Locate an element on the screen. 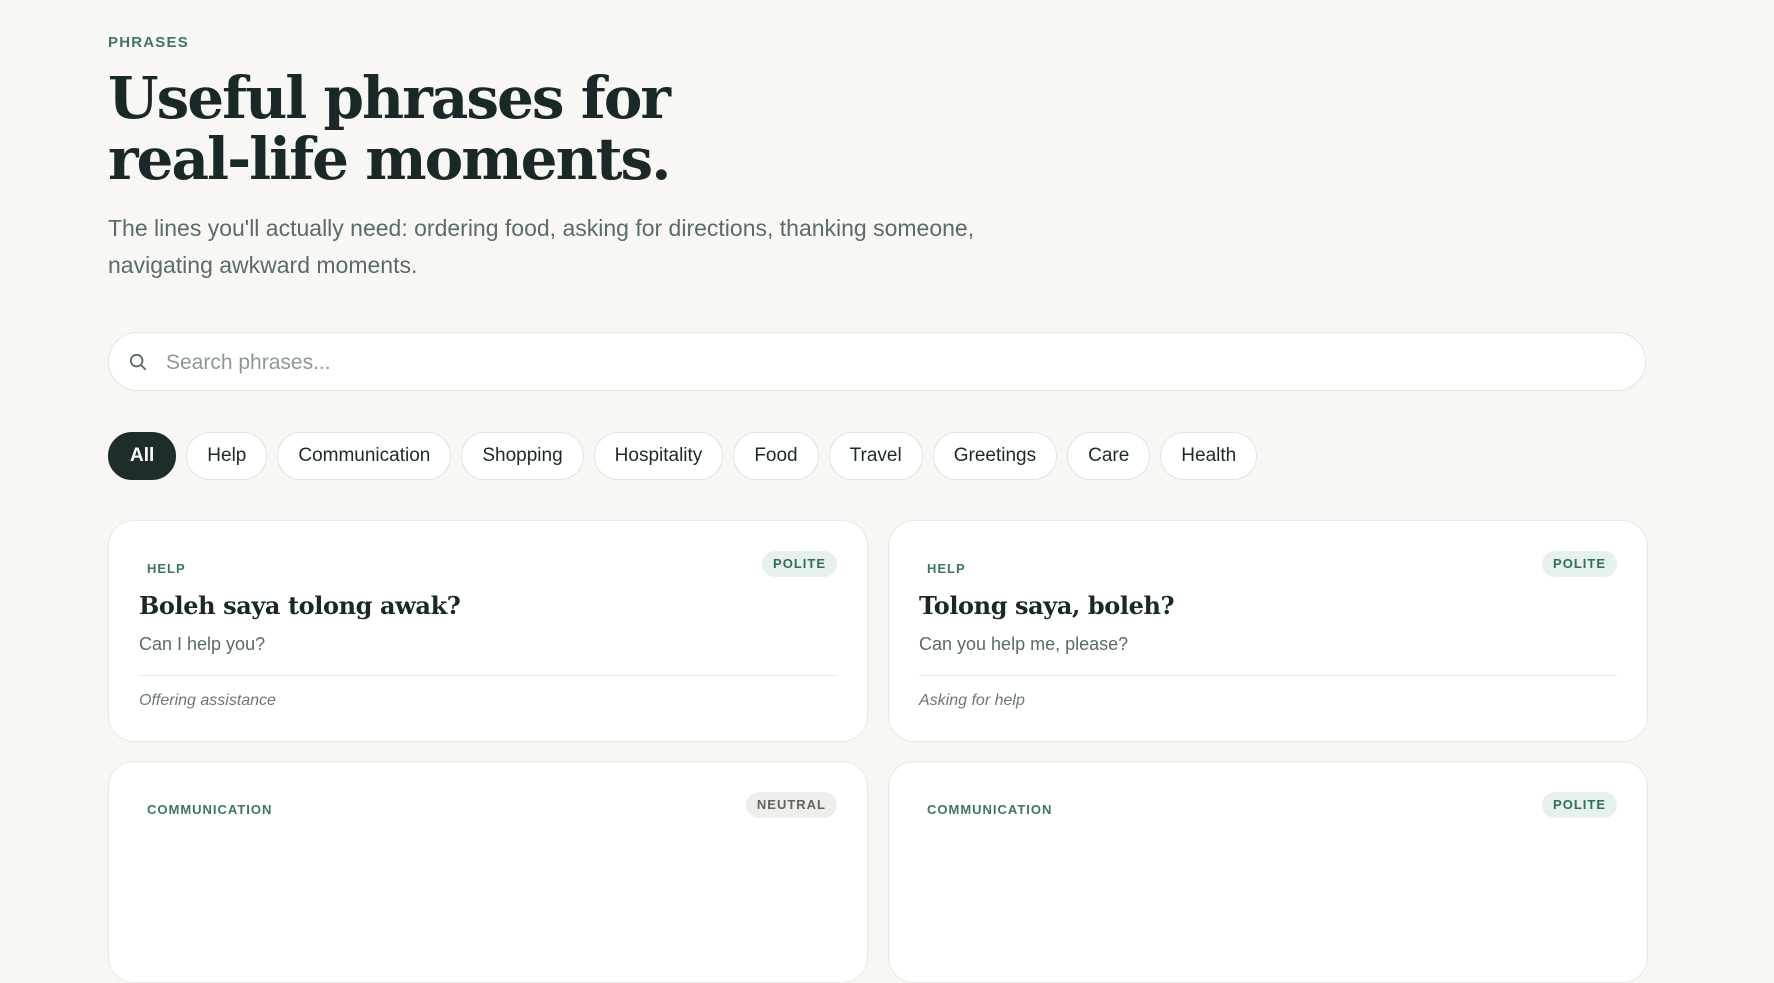 The width and height of the screenshot is (1774, 983). page-title-line-2: real-life moments. is located at coordinates (389, 159).